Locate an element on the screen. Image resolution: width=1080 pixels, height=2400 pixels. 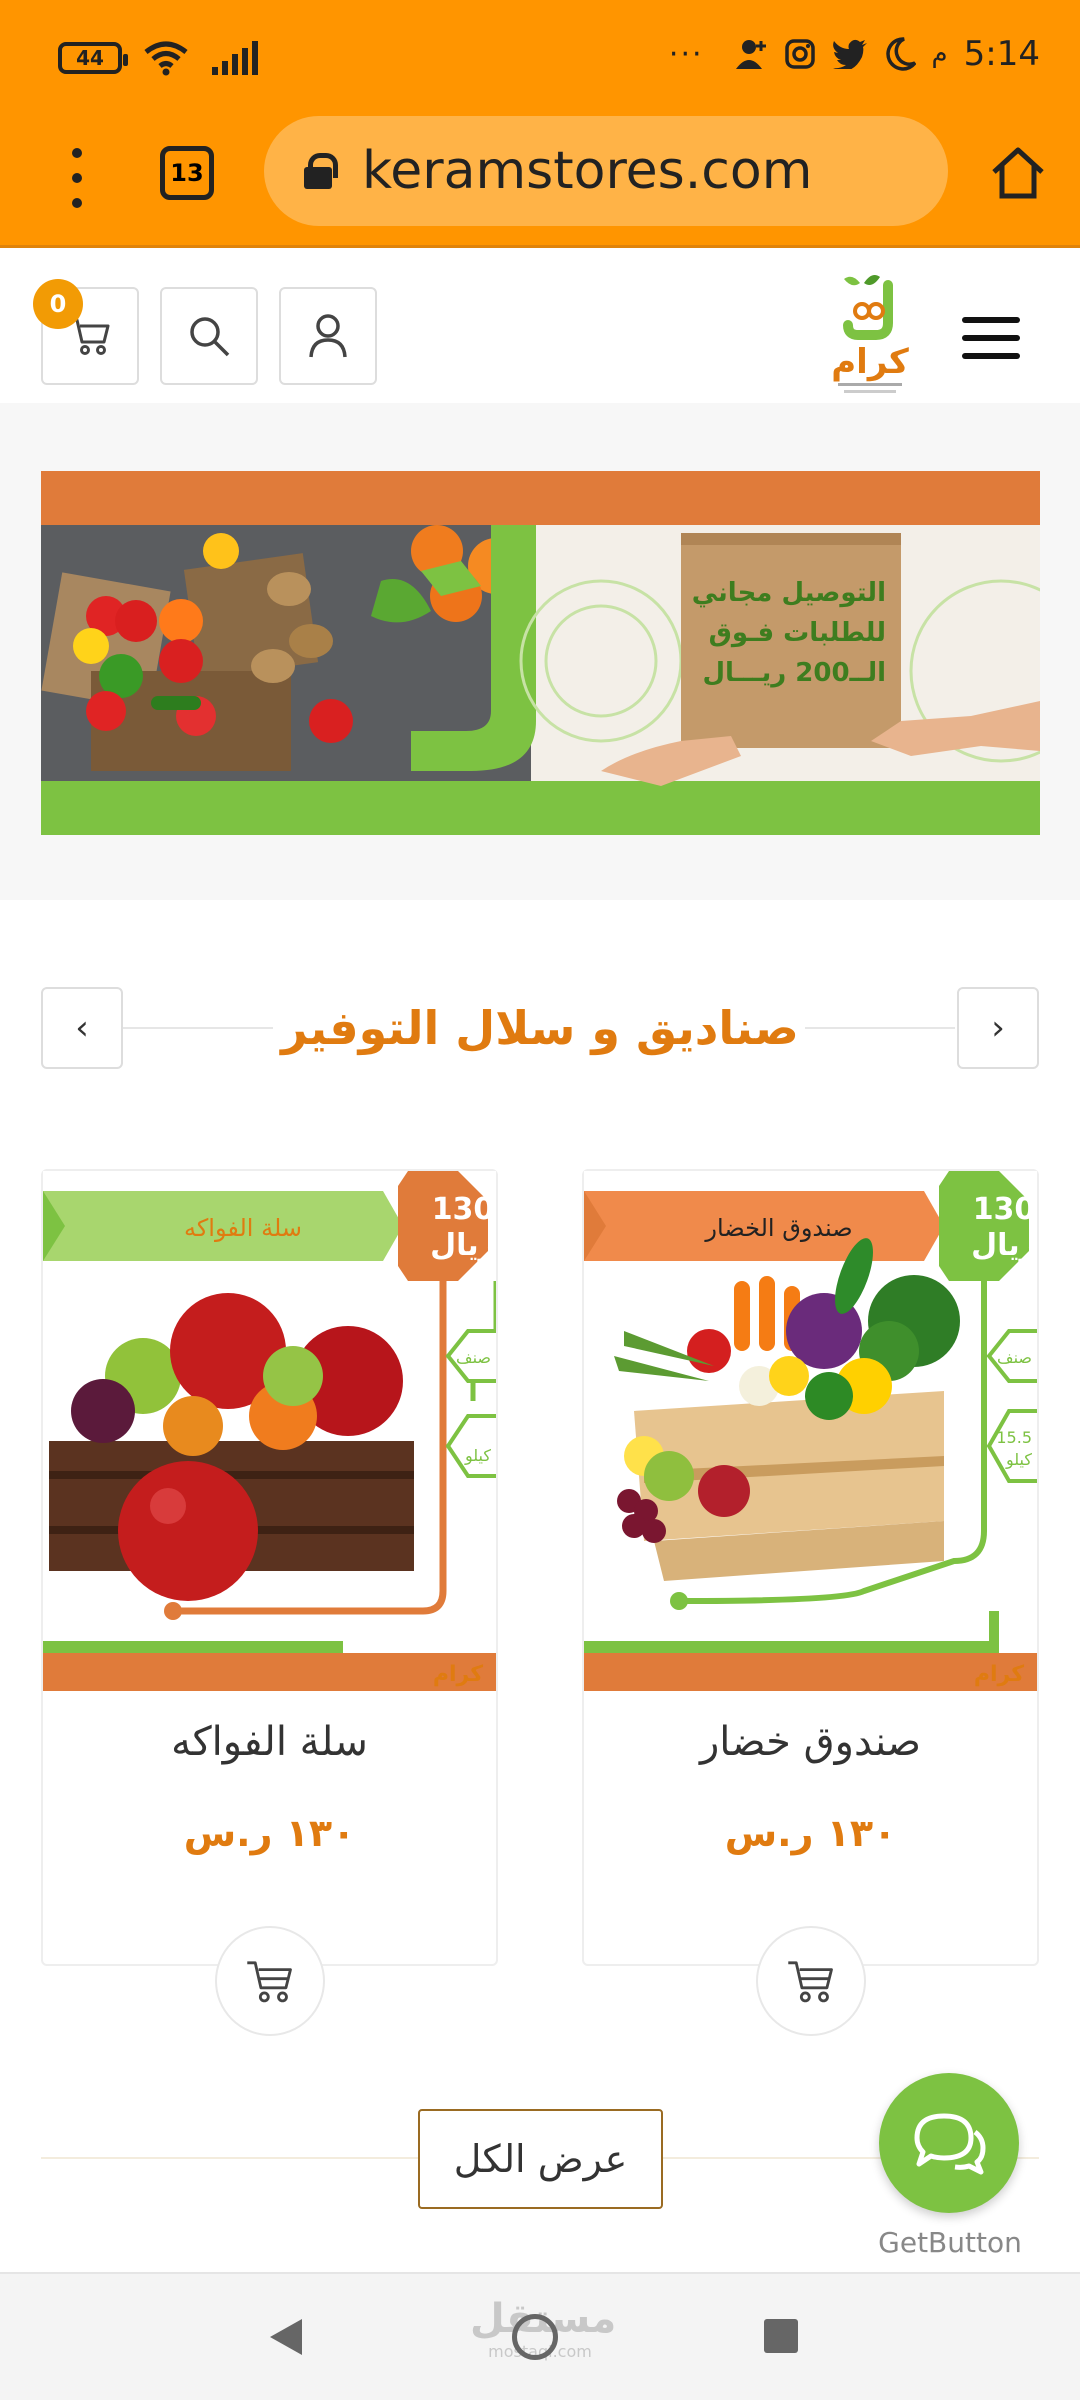
banner-line-3: الــ200 ريـــال is located at coordinates (795, 673).